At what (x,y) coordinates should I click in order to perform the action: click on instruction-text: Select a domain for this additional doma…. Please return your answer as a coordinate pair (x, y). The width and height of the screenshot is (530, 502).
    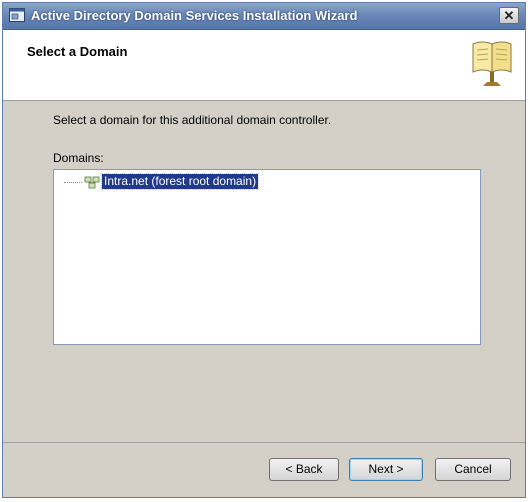
    Looking at the image, I should click on (192, 120).